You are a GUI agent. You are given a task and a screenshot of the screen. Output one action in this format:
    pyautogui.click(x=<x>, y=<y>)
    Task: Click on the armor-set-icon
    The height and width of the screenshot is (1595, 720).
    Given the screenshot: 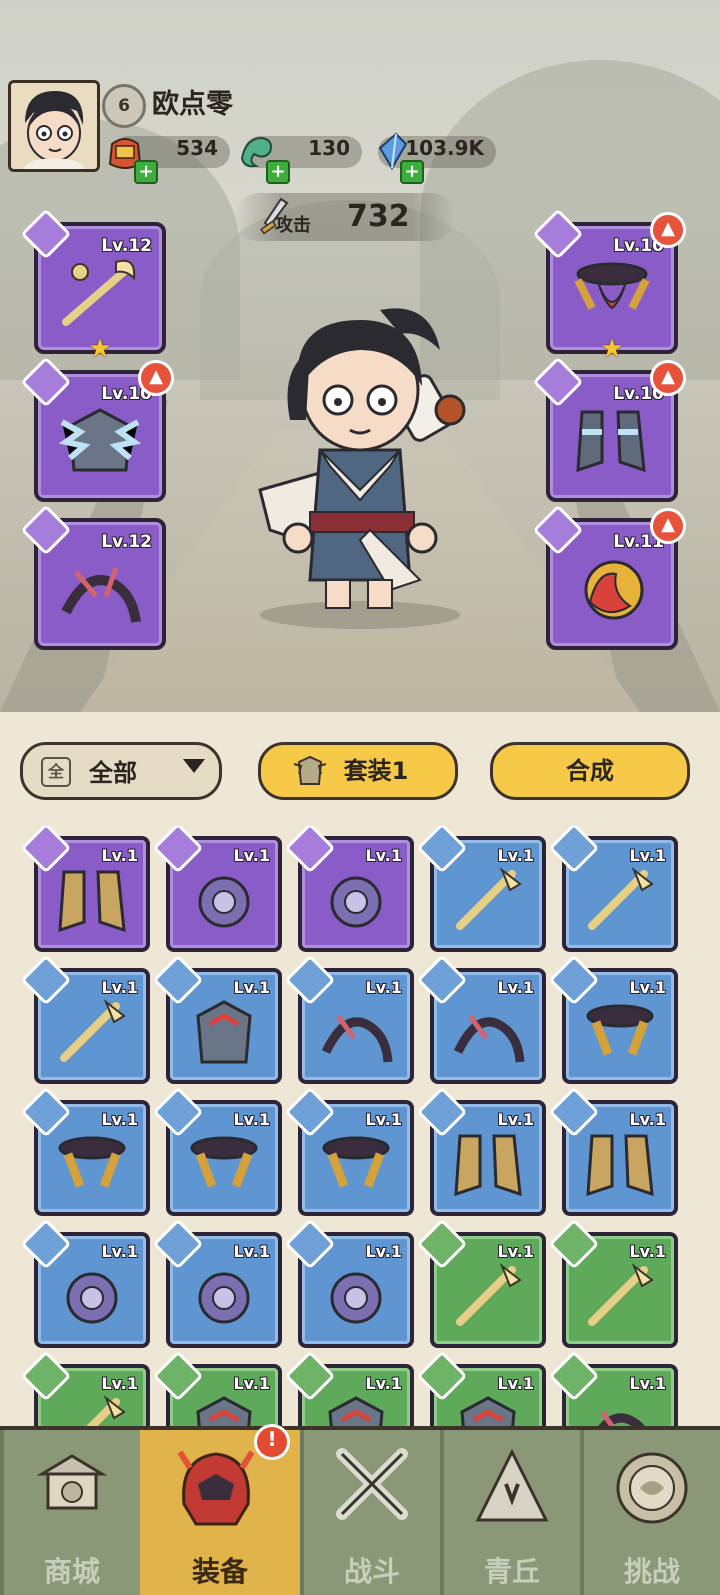 What is the action you would take?
    pyautogui.click(x=310, y=771)
    